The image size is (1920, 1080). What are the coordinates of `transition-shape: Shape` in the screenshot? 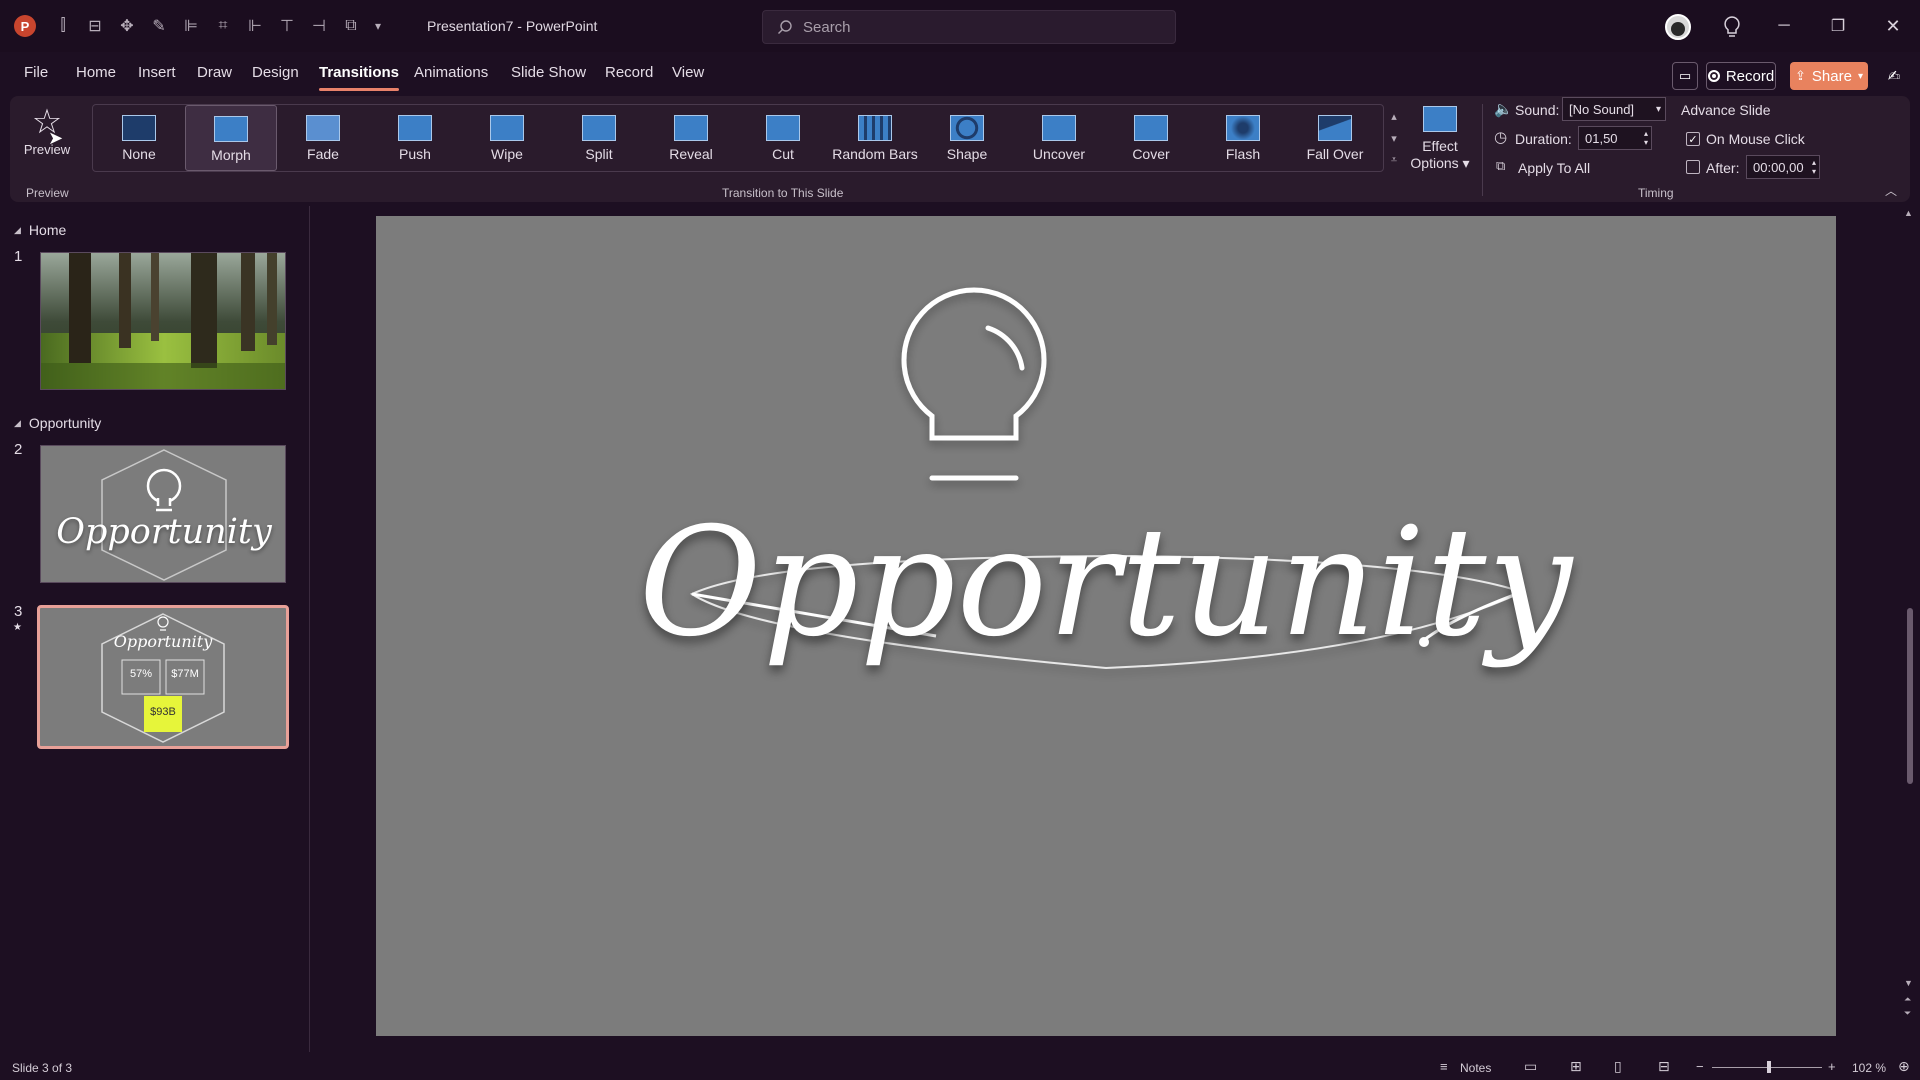 It's located at (967, 138).